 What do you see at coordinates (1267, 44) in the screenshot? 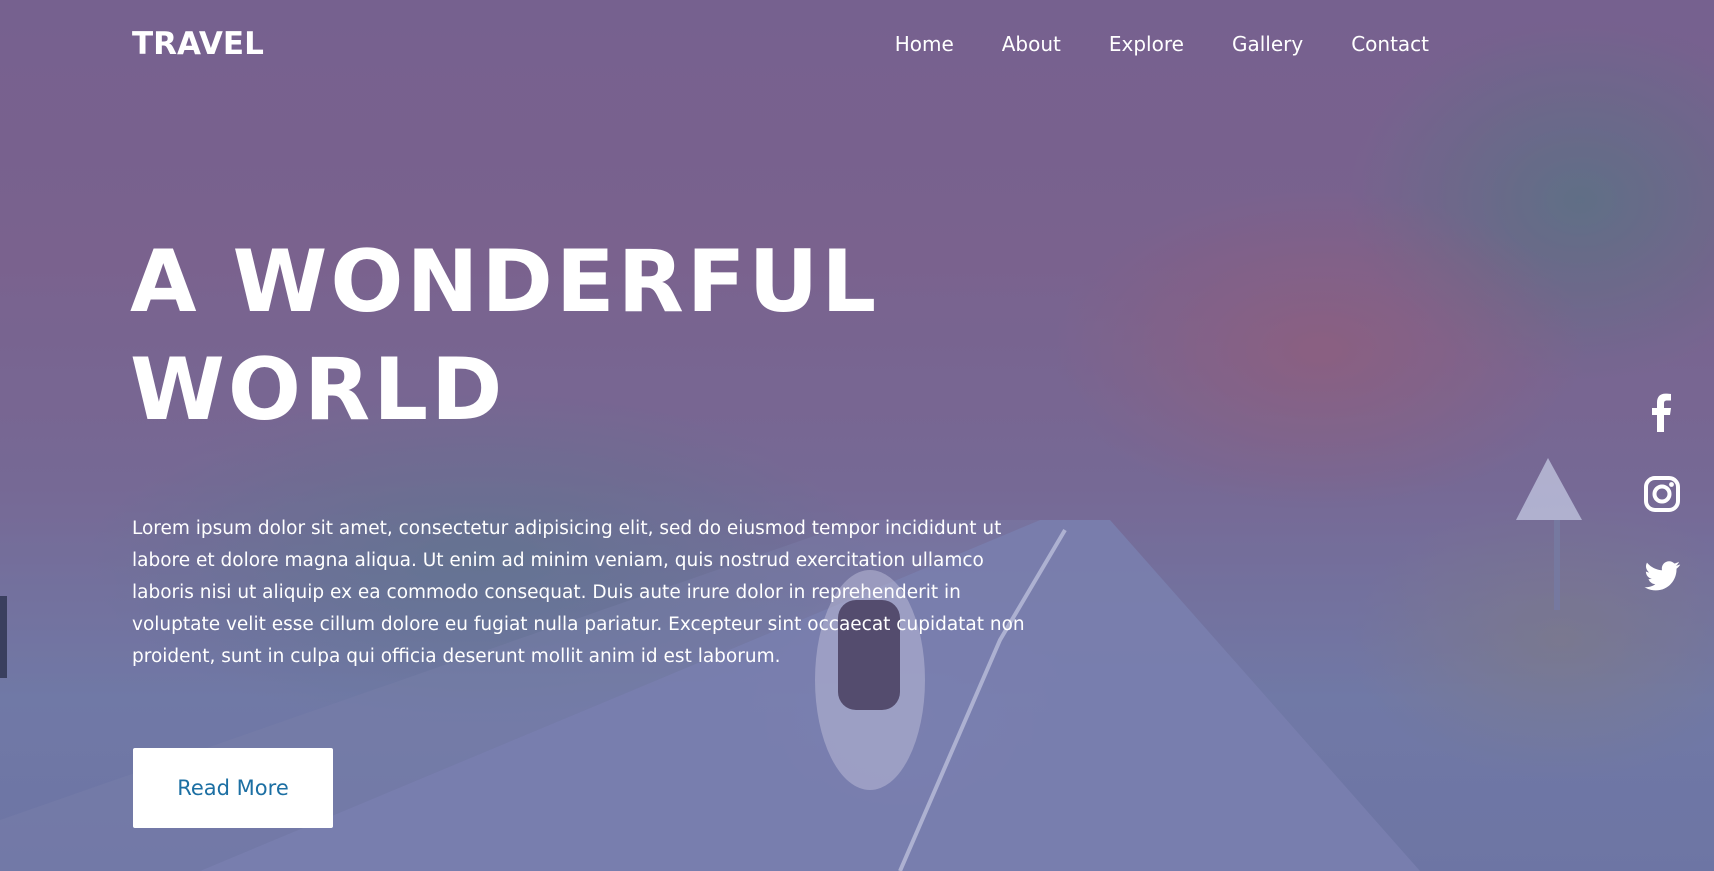
I see `nav-item-gallery: Gallery` at bounding box center [1267, 44].